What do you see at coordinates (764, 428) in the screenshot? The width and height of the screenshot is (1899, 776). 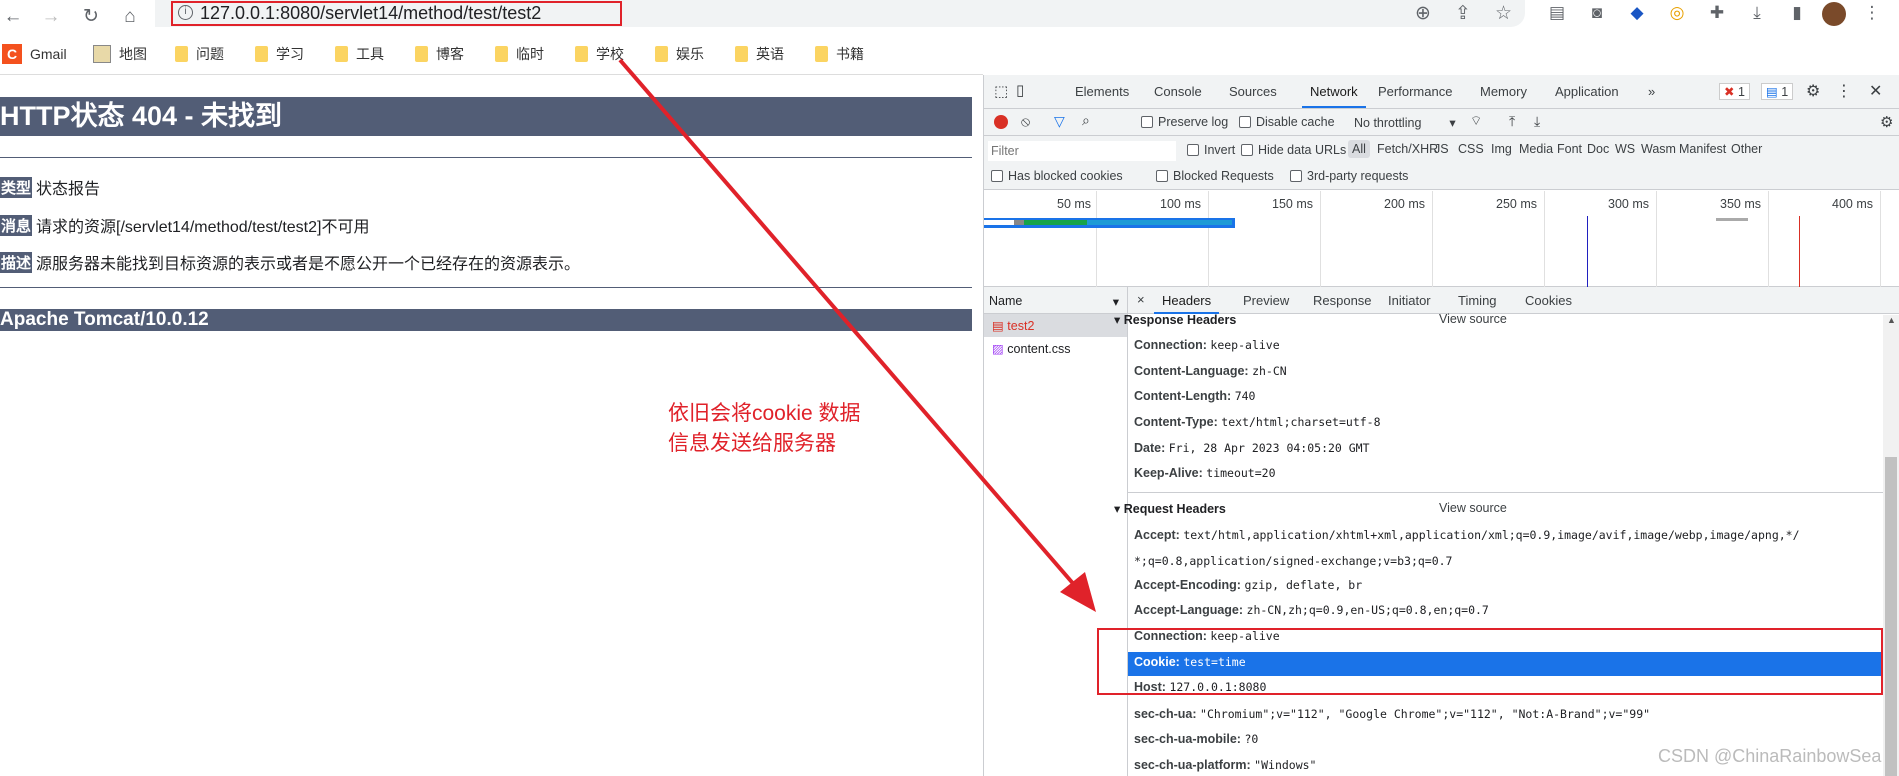 I see `annotation-text: 依旧会将cookie 数据 信息发送给服务器` at bounding box center [764, 428].